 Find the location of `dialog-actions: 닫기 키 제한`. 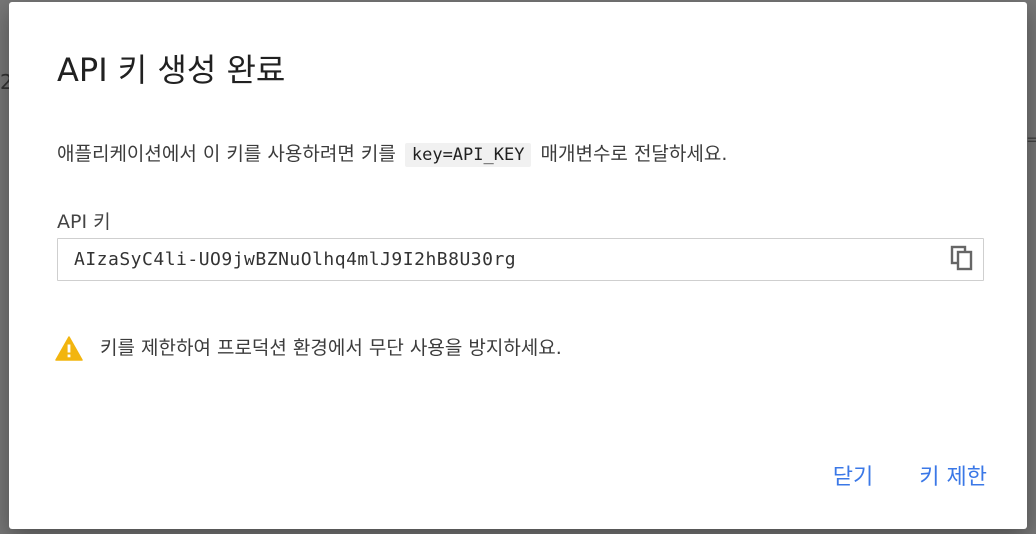

dialog-actions: 닫기 키 제한 is located at coordinates (887, 478).